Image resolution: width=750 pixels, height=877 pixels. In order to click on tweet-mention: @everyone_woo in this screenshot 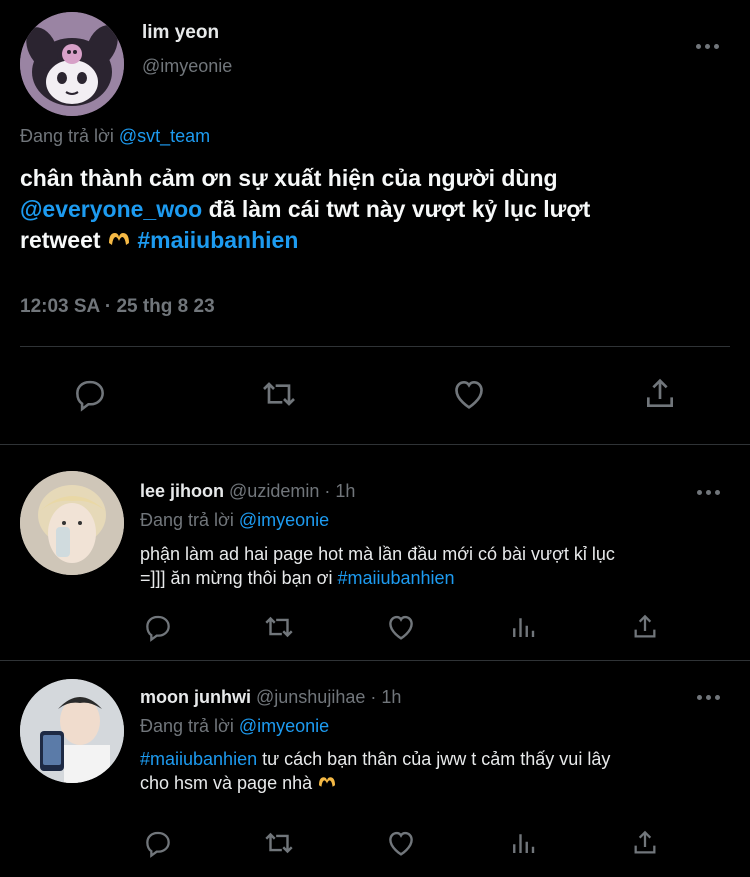, I will do `click(111, 209)`.